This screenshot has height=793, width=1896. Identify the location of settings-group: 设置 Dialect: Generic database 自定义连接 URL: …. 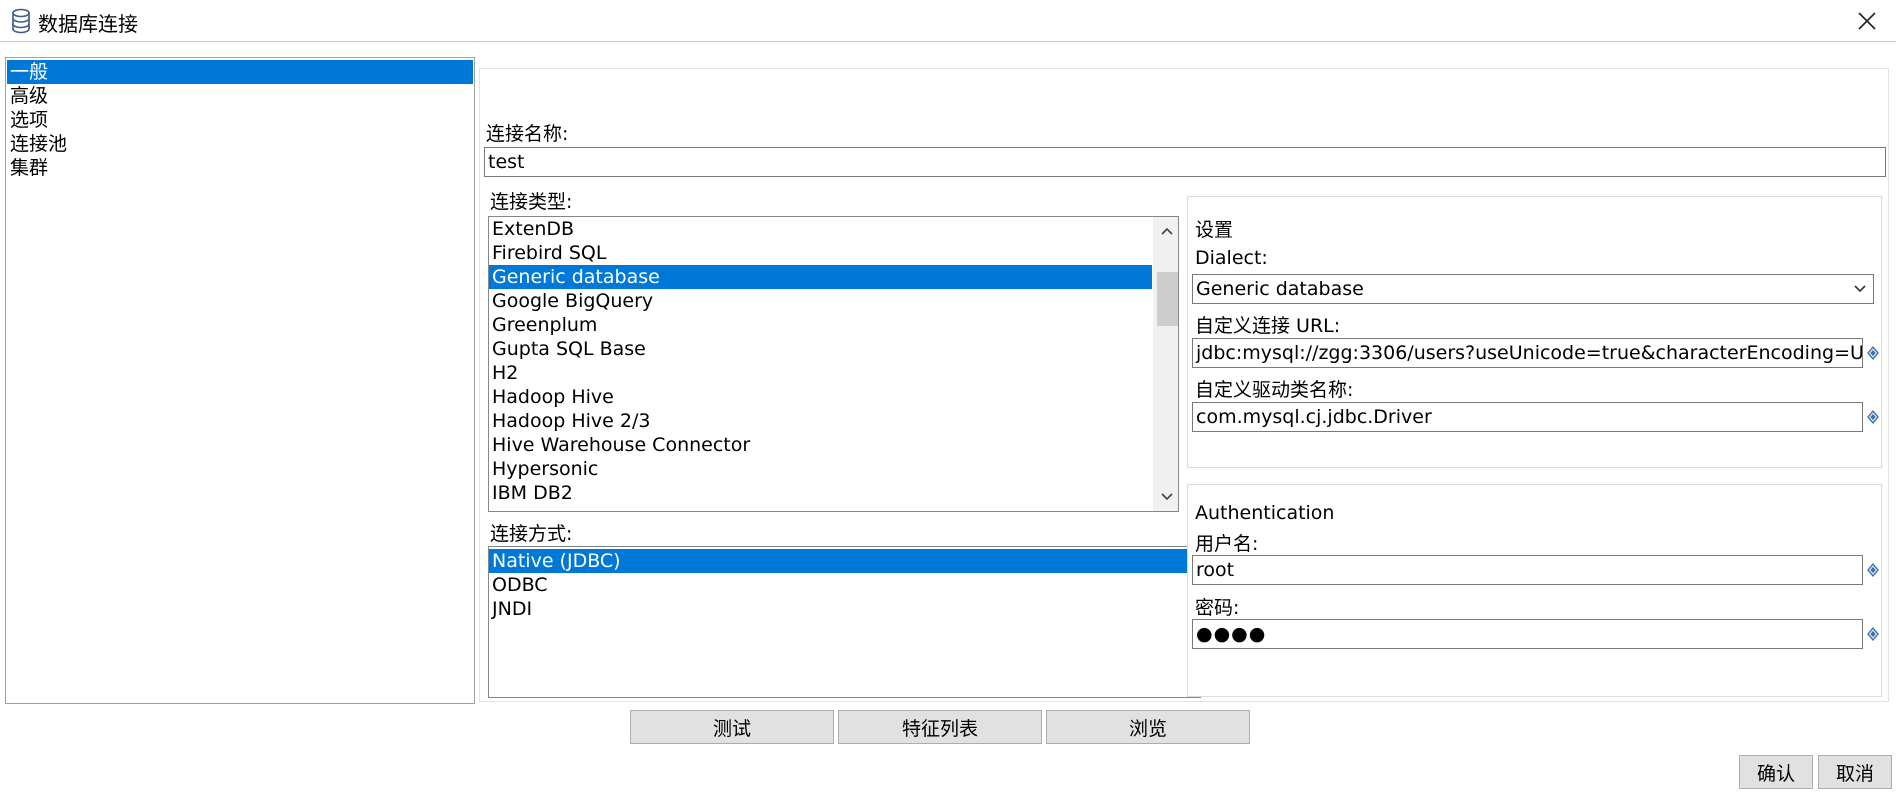
(1534, 332).